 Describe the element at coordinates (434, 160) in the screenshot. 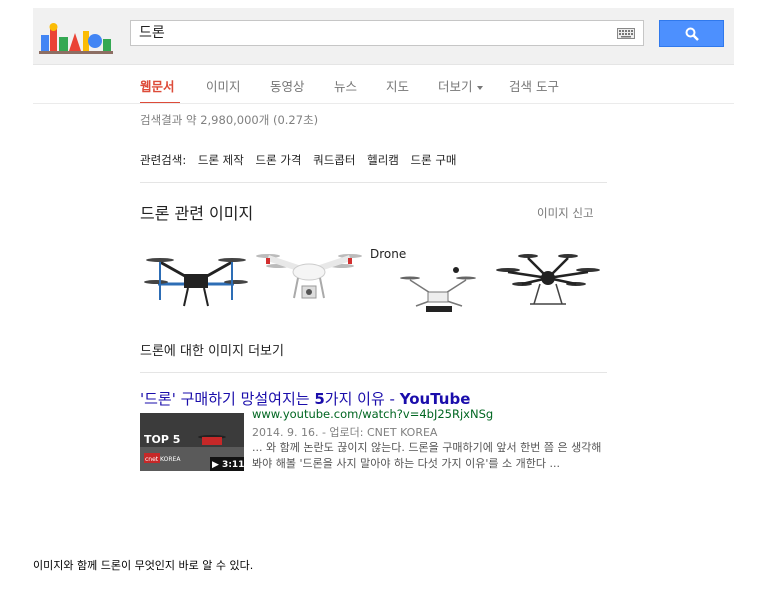

I see `related-link: 드론 구매` at that location.